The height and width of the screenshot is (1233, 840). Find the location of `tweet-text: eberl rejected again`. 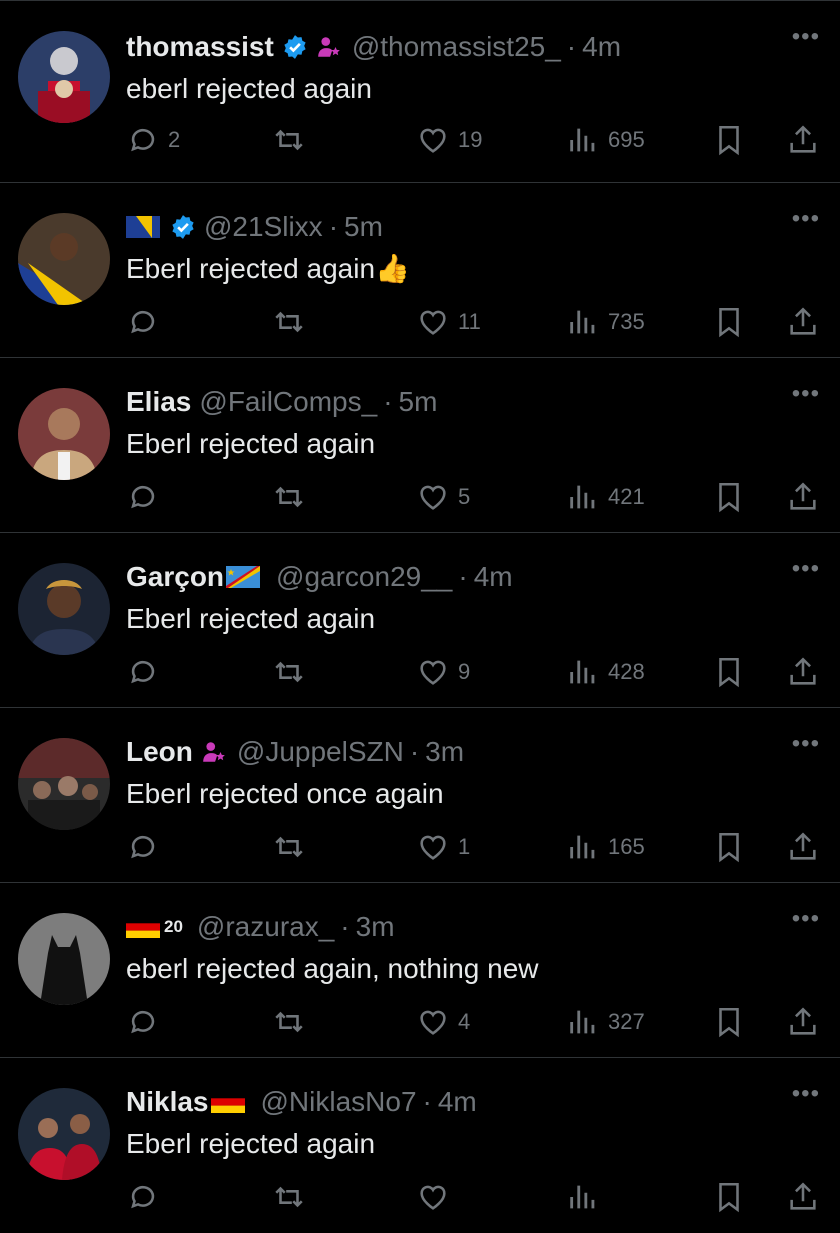

tweet-text: eberl rejected again is located at coordinates (249, 88).